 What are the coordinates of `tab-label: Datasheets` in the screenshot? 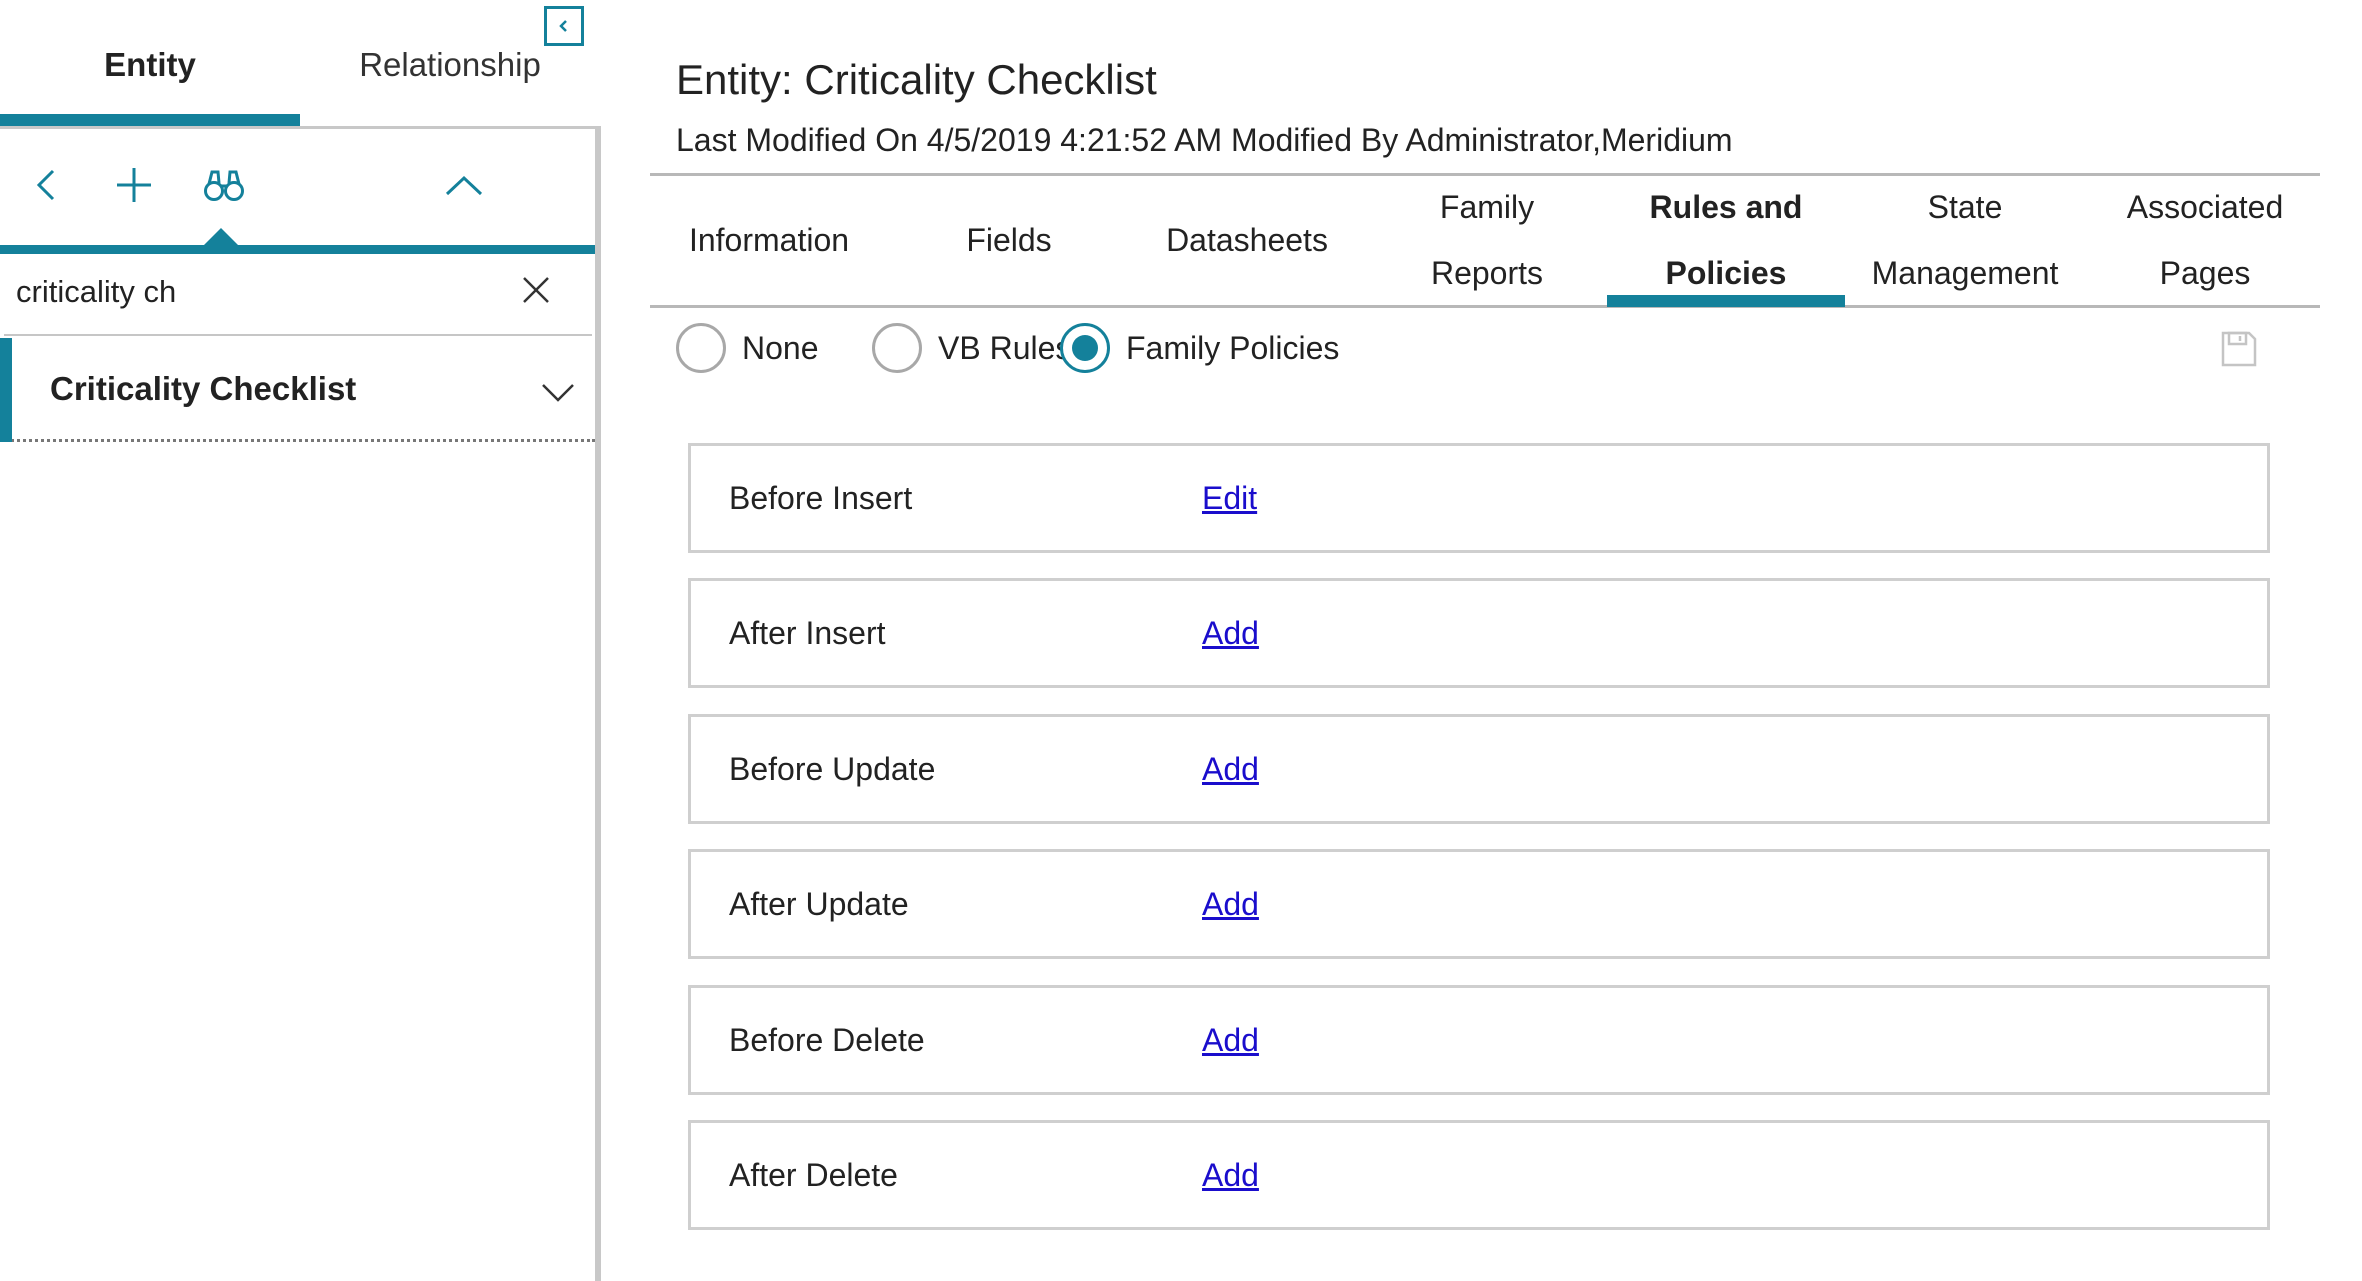 It's located at (1247, 240).